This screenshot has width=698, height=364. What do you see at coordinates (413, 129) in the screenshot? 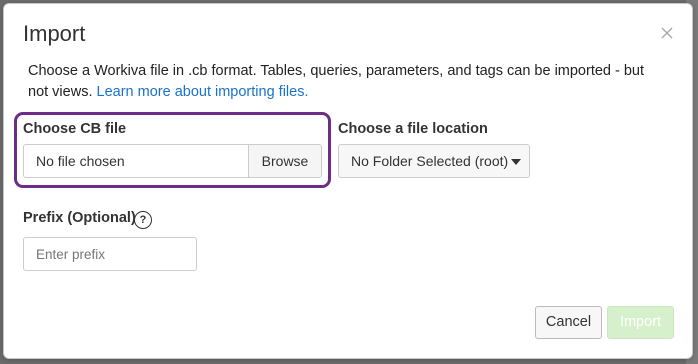
I see `location-label: Choose a file location` at bounding box center [413, 129].